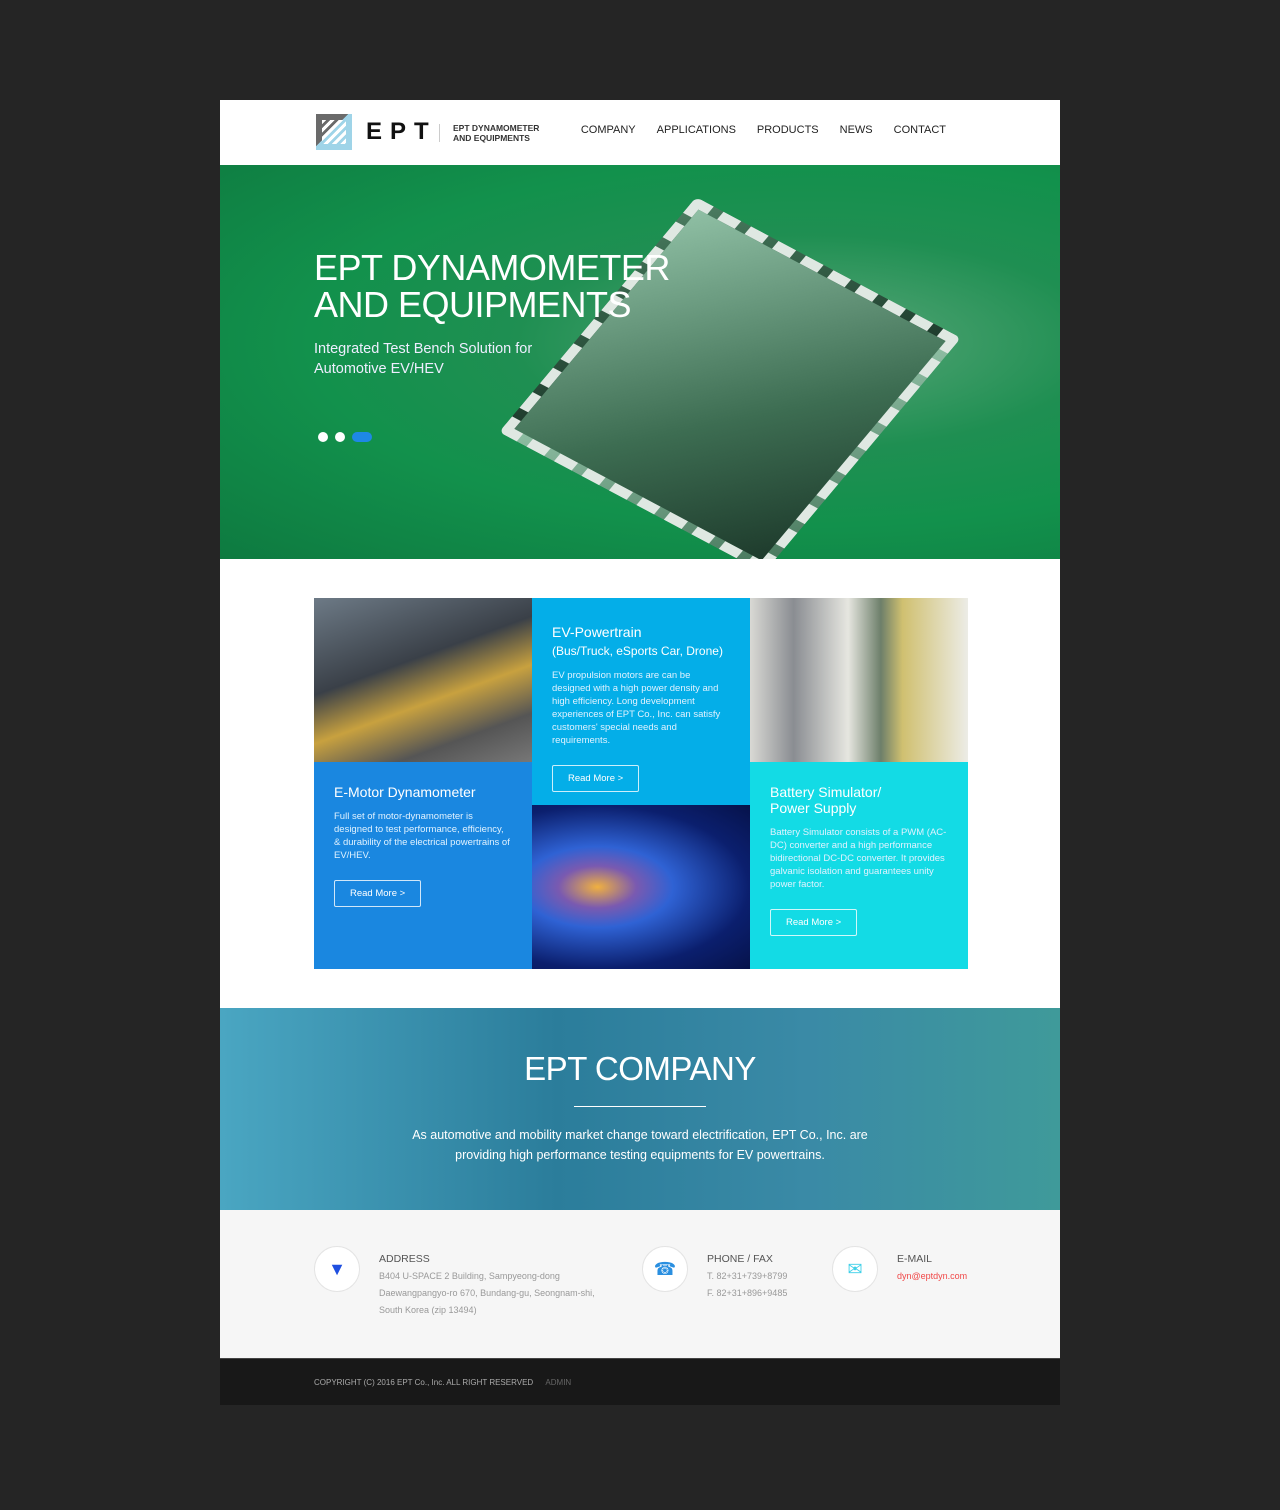 This screenshot has width=1280, height=1510. Describe the element at coordinates (558, 1382) in the screenshot. I see `admin-link: ADMIN` at that location.